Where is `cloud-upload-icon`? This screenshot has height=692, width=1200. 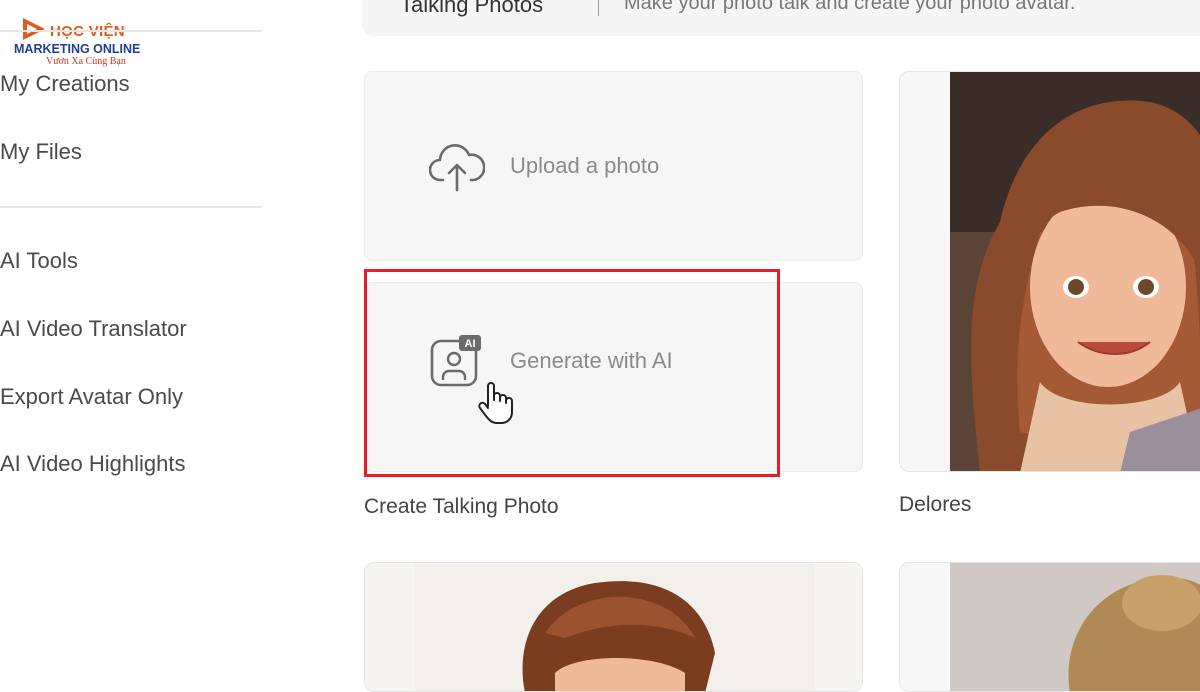
cloud-upload-icon is located at coordinates (457, 168).